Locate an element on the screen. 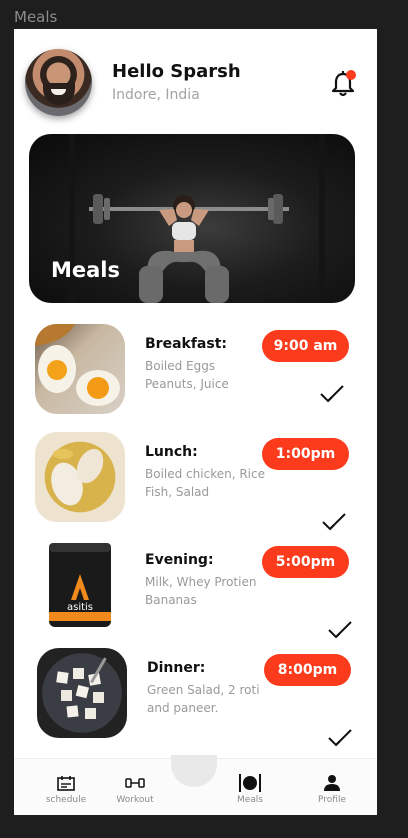  nav-item-profile: Profile is located at coordinates (332, 789).